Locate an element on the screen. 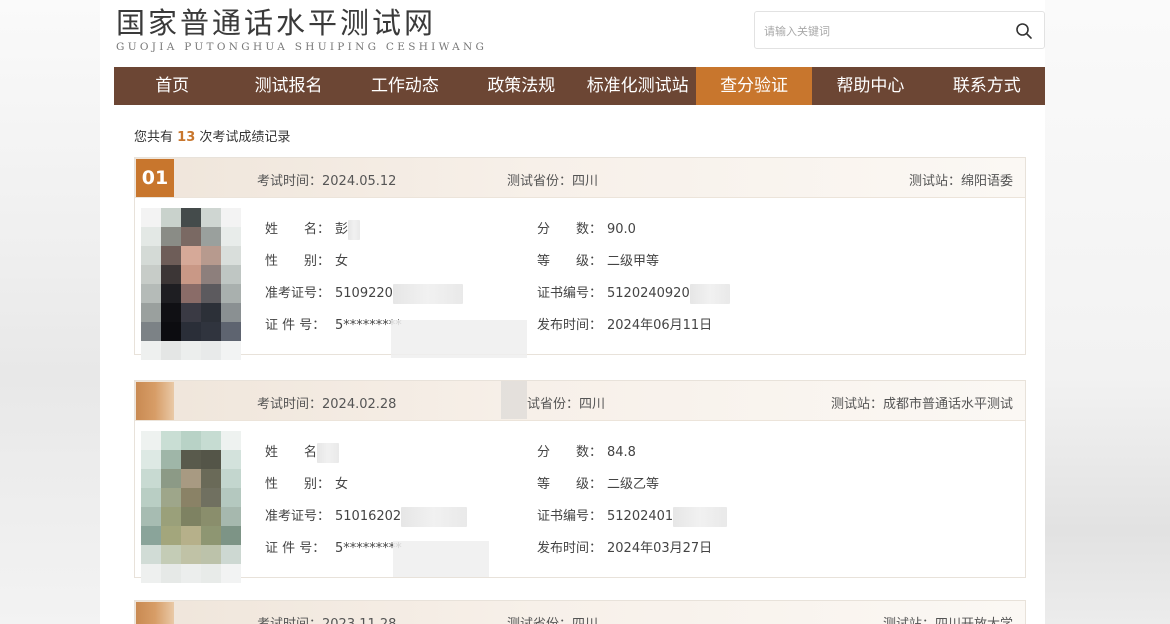  publish-field: 发布时间： 2024年06月11日 is located at coordinates (624, 323).